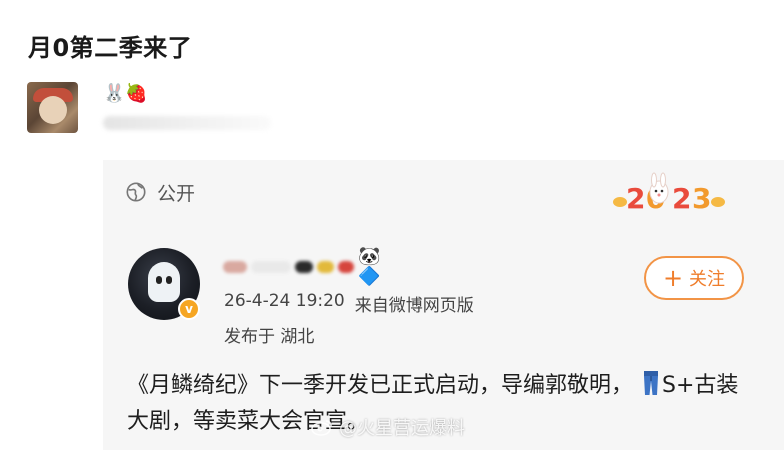 The height and width of the screenshot is (450, 784). I want to click on poster-subtitle-blurred, so click(187, 123).